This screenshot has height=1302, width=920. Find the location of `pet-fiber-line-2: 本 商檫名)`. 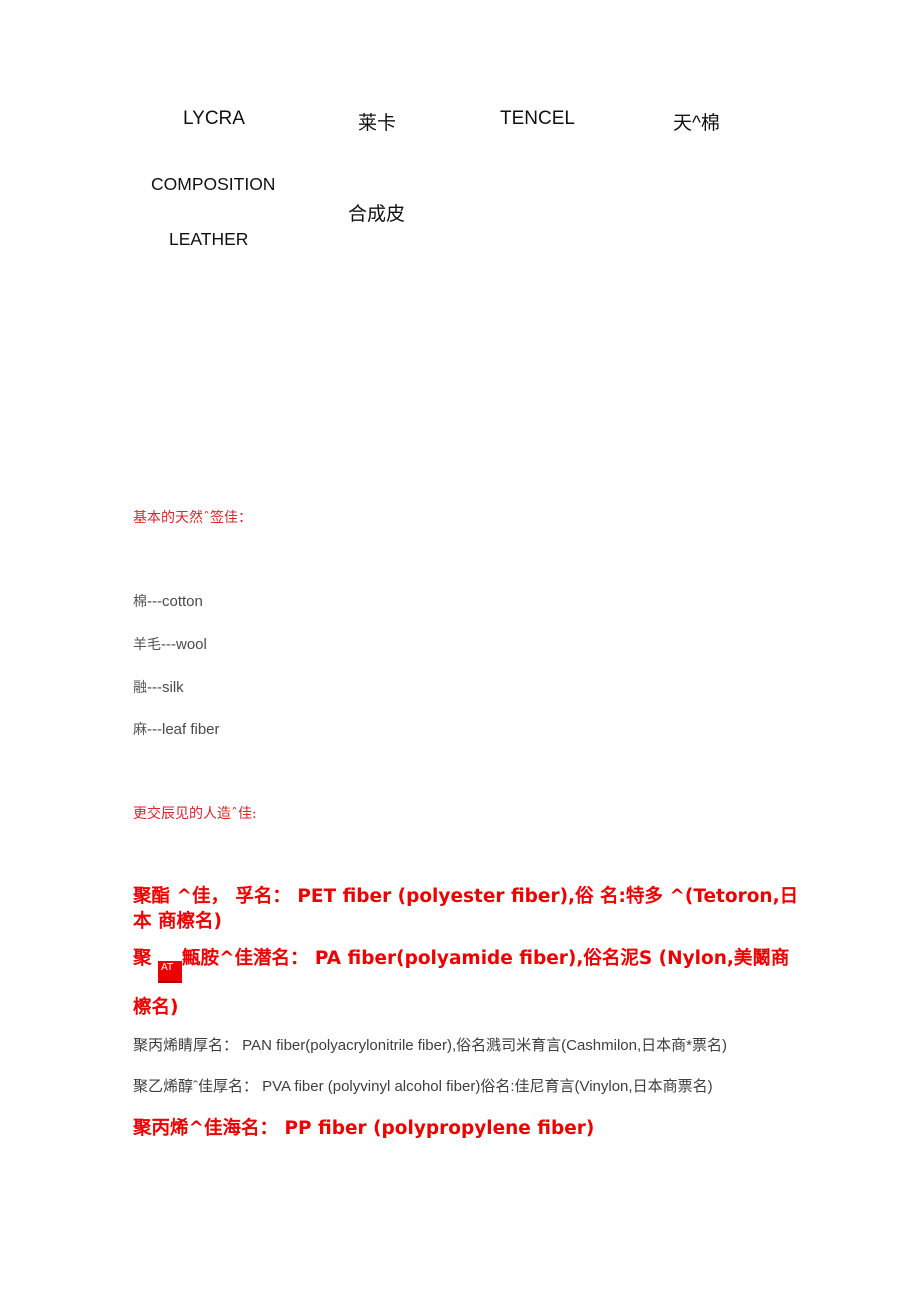

pet-fiber-line-2: 本 商檫名) is located at coordinates (177, 921).